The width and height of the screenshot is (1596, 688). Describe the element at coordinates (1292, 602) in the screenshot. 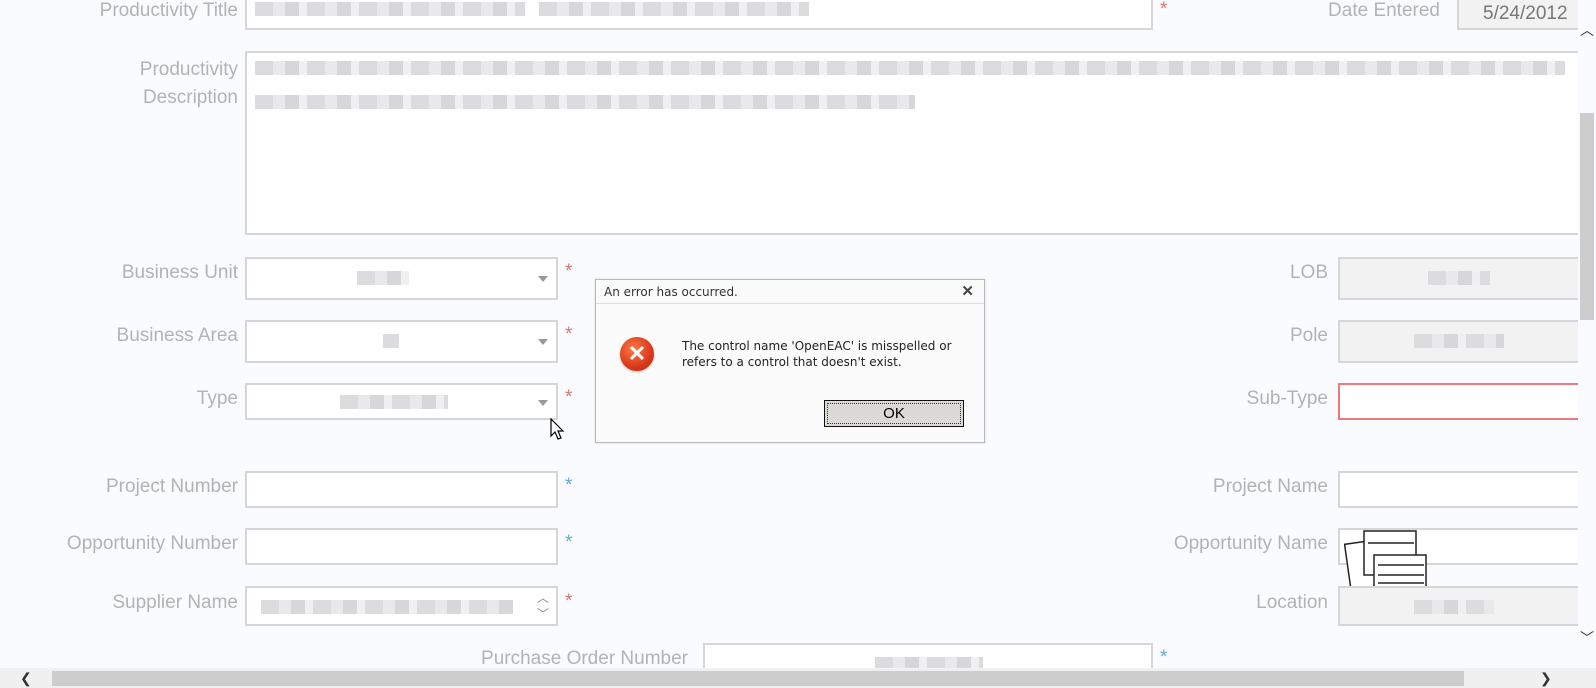

I see `location-label: Location` at that location.